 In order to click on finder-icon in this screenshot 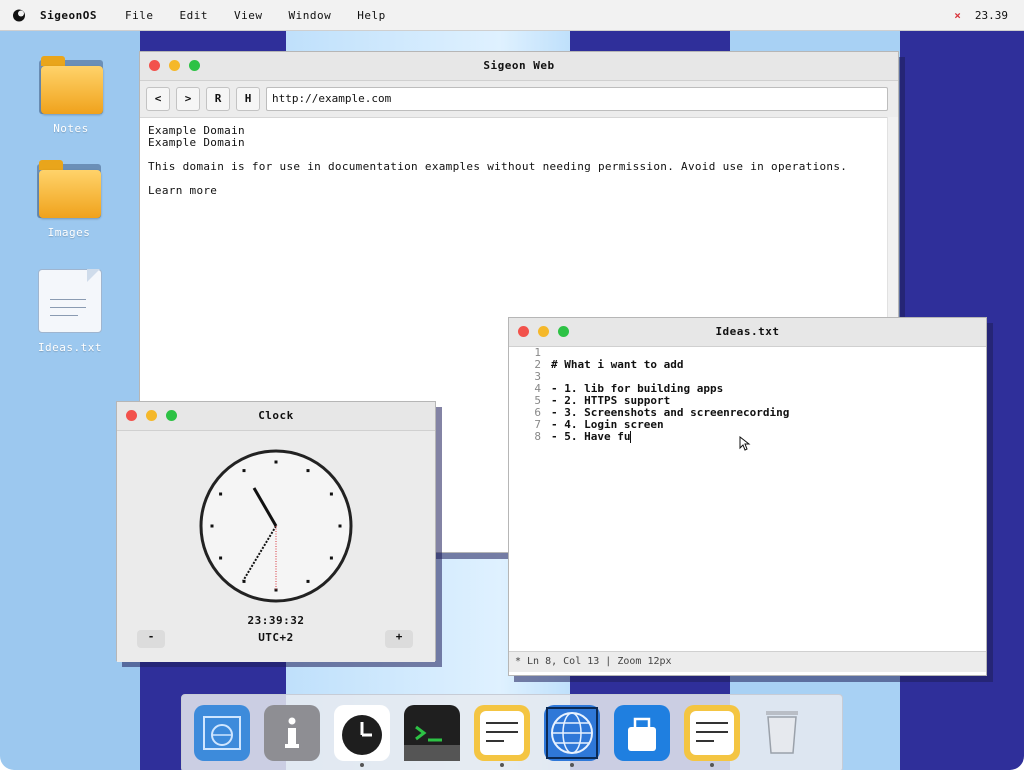, I will do `click(222, 733)`.